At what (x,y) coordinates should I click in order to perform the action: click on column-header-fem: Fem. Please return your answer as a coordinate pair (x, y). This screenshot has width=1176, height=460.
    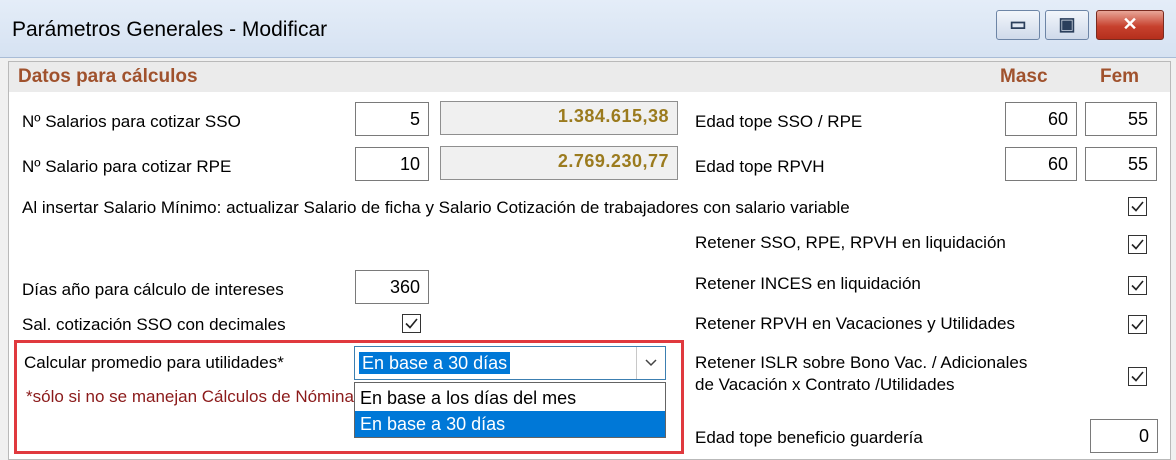
    Looking at the image, I should click on (1120, 76).